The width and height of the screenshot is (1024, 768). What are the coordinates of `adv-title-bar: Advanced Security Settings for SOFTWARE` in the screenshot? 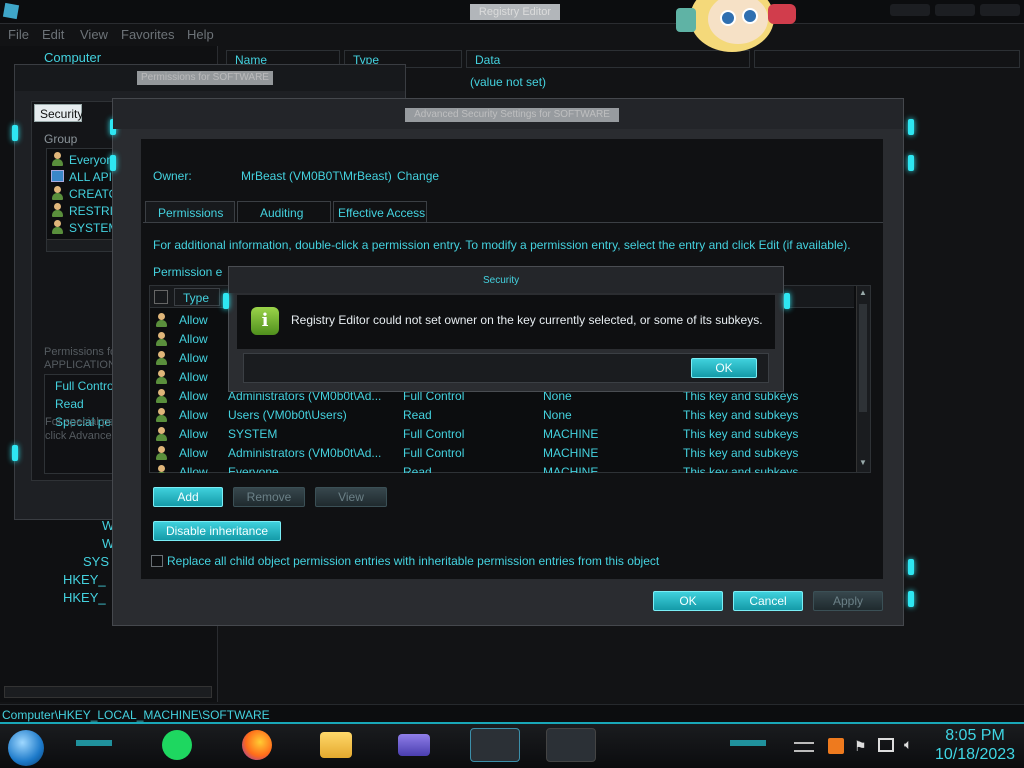 It's located at (508, 114).